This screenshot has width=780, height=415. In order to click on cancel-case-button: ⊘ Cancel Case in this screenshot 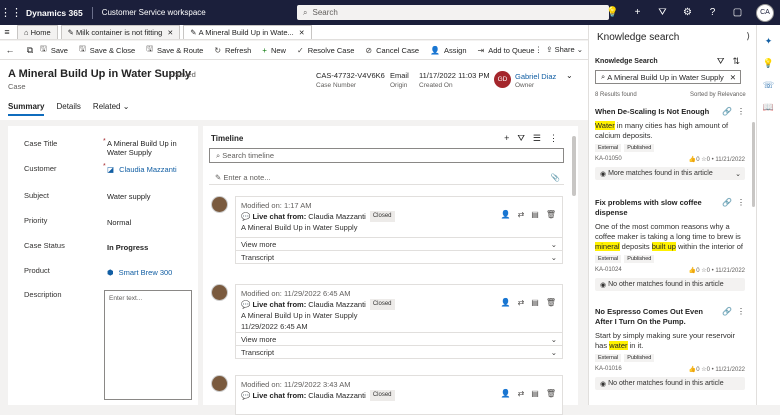, I will do `click(392, 50)`.